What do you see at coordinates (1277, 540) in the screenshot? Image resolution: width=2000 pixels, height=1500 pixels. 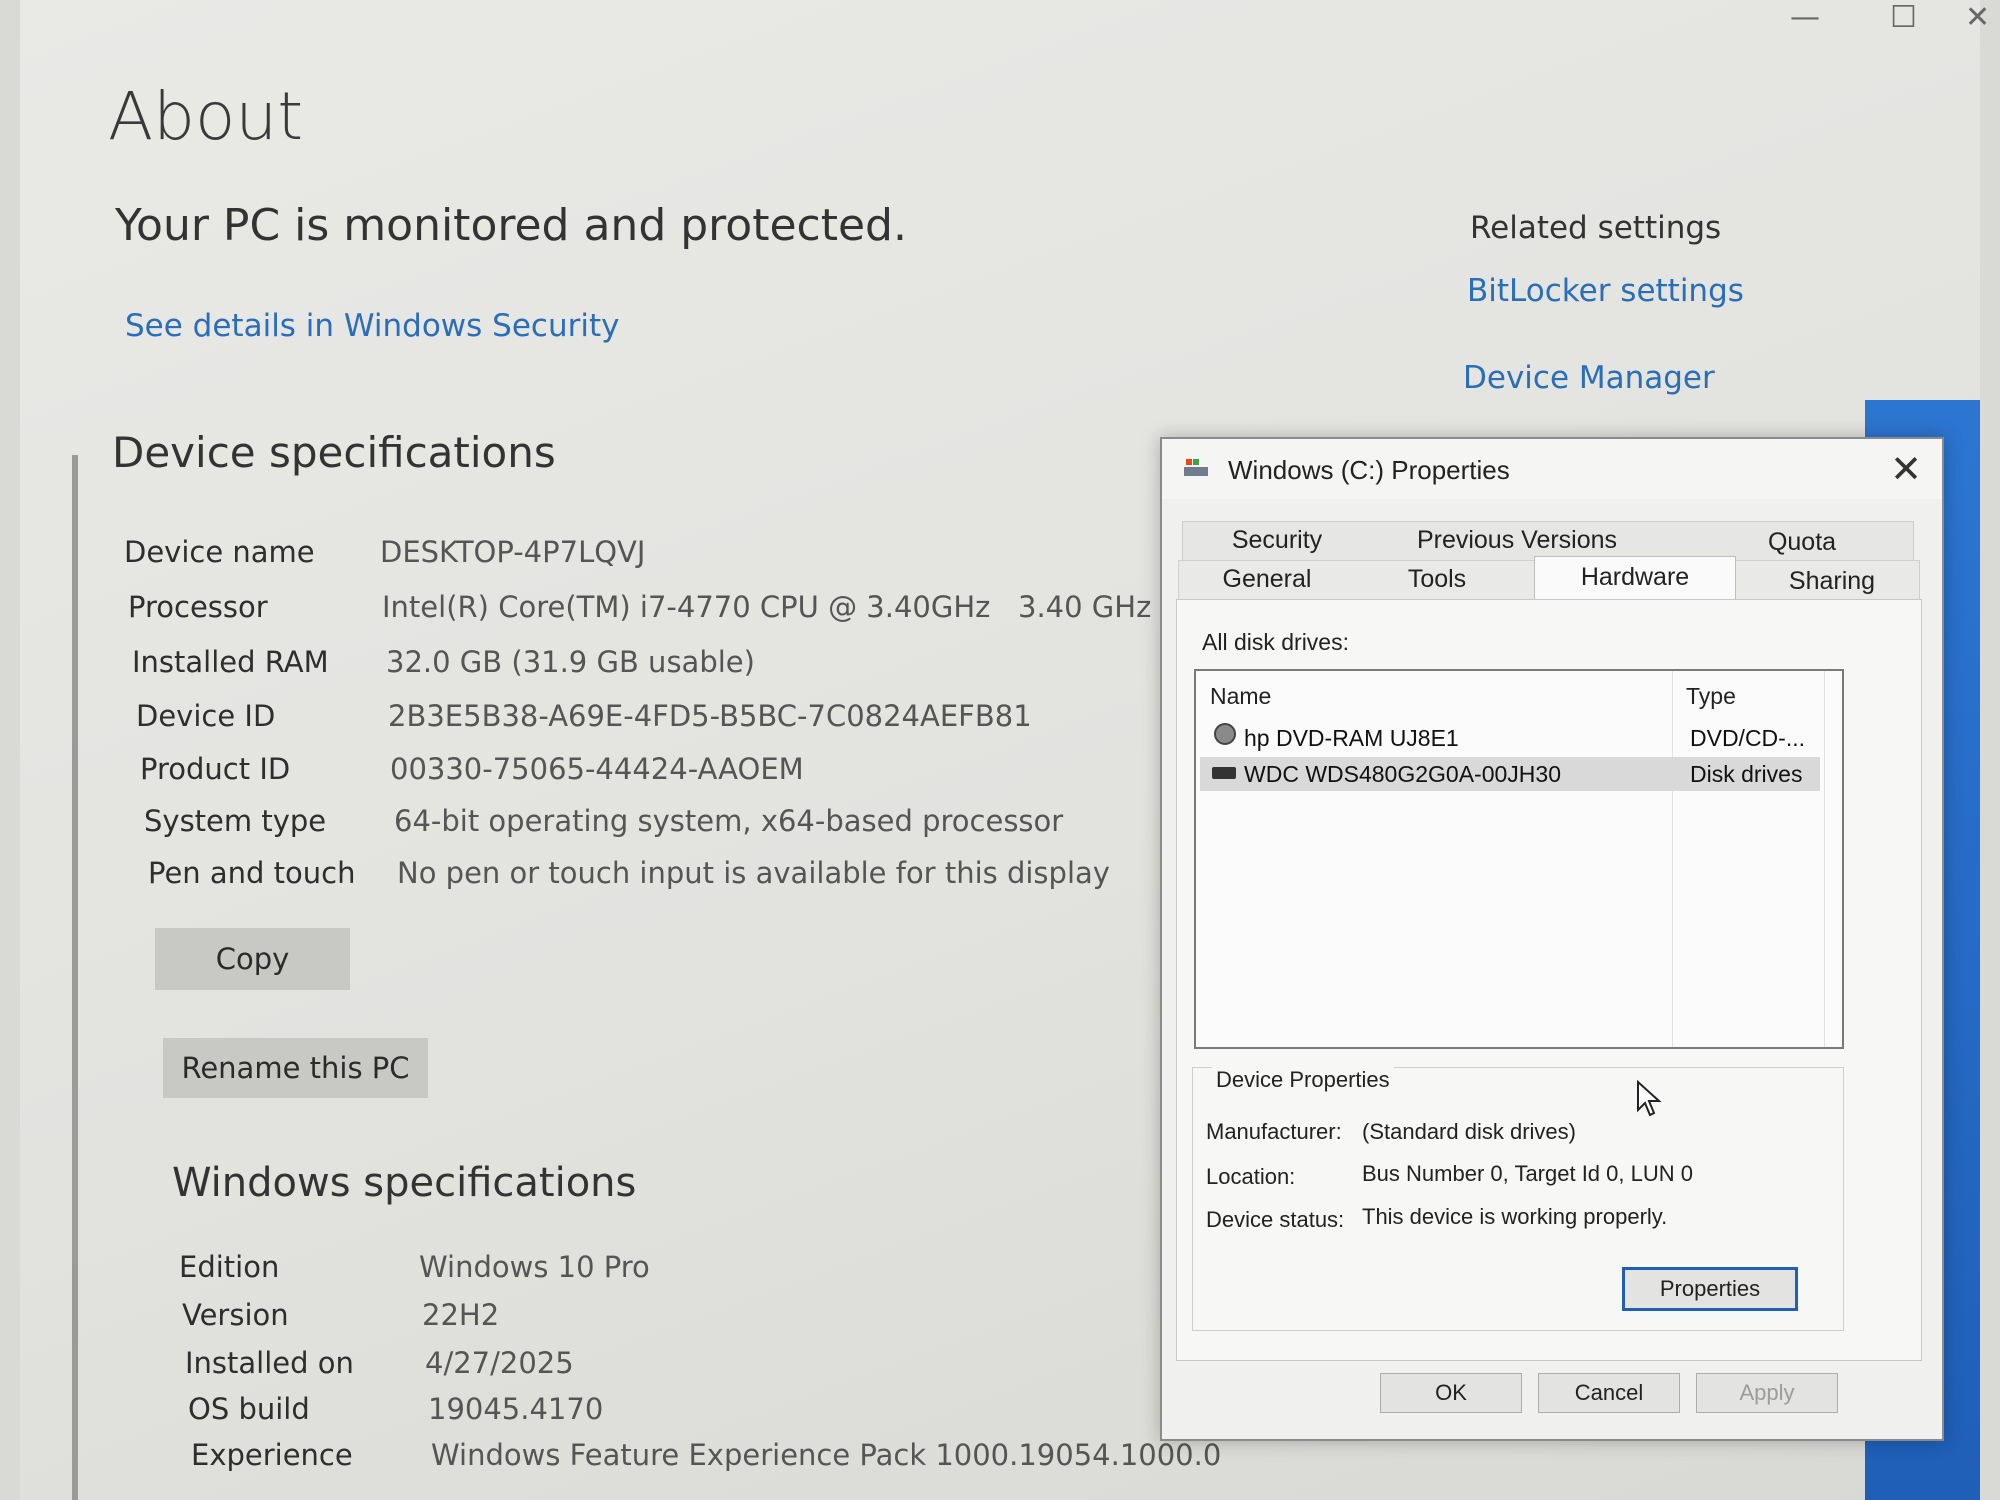 I see `tab-security: Security` at bounding box center [1277, 540].